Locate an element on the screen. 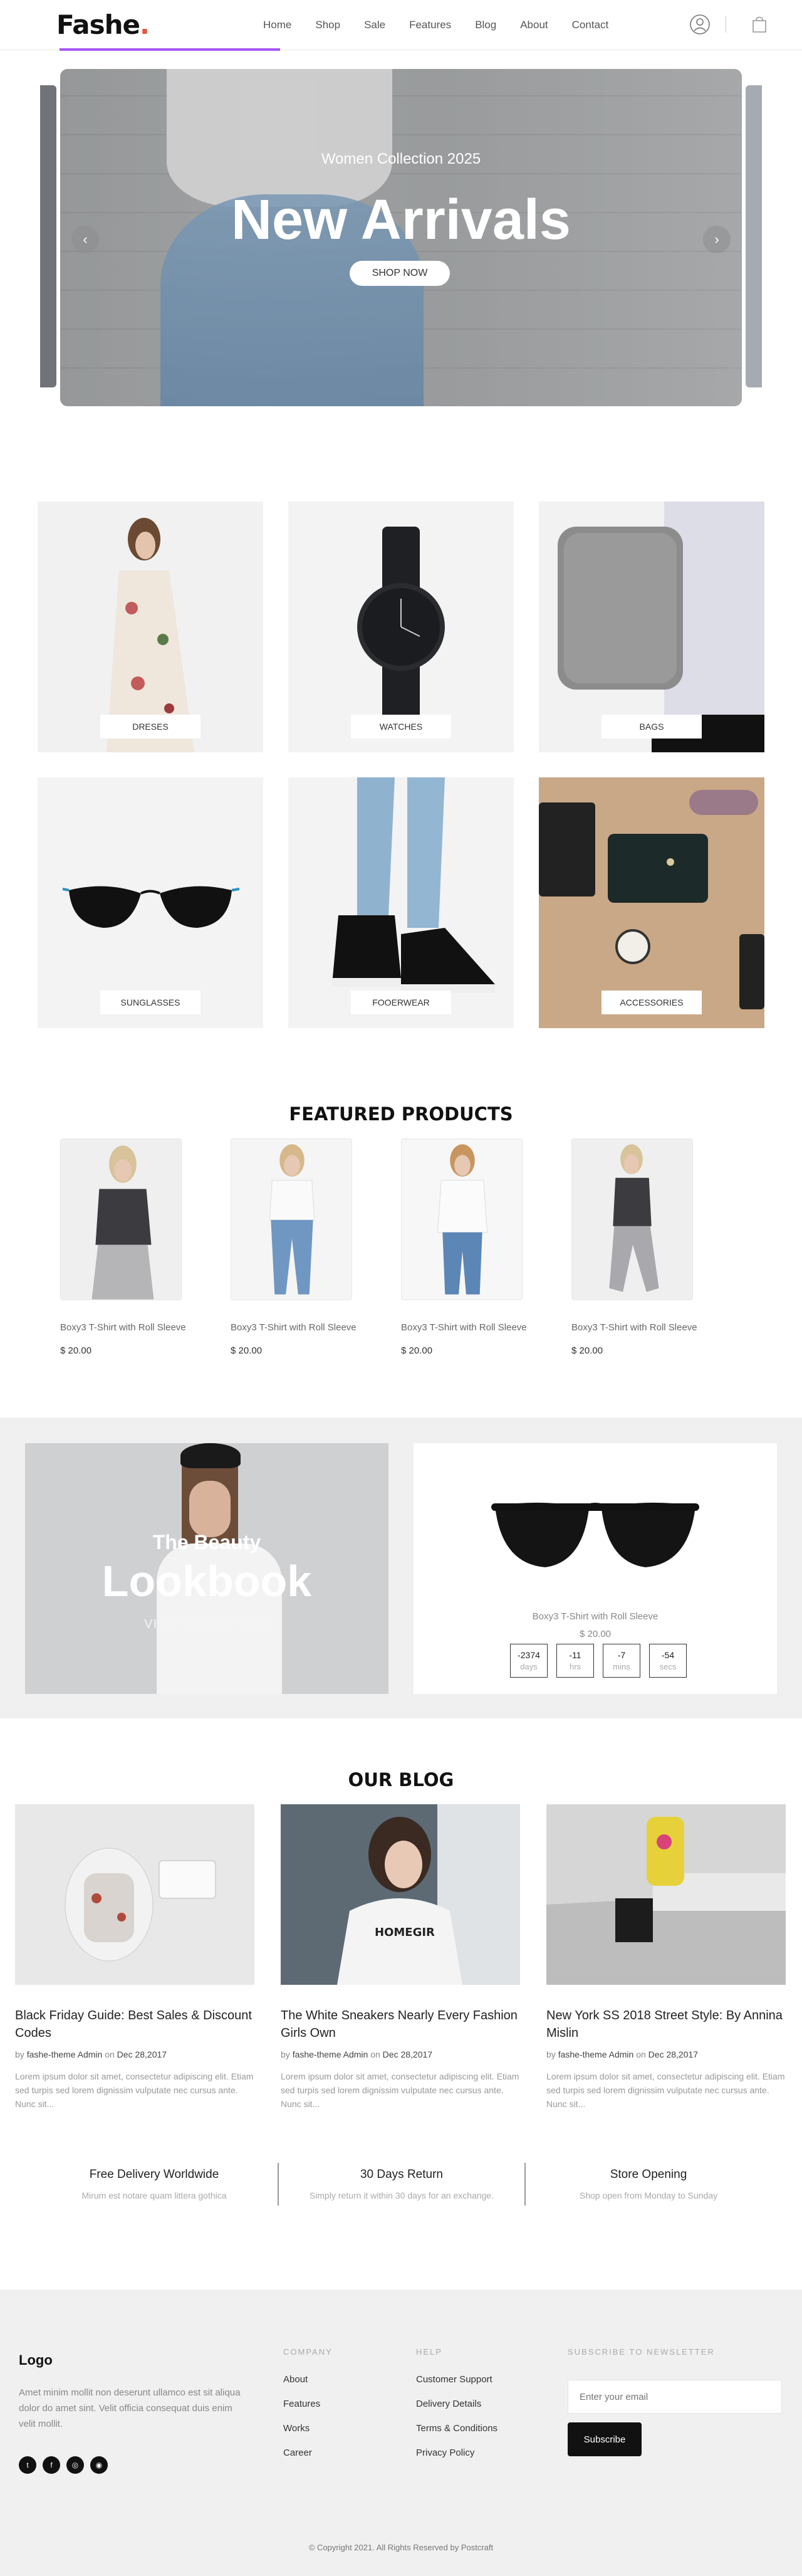  countdown-value: -2374 is located at coordinates (529, 1655).